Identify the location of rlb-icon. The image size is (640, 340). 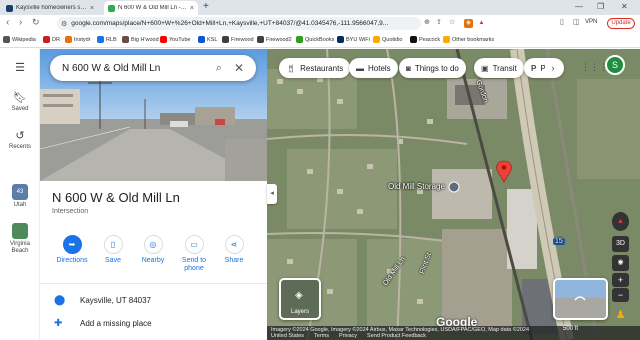
(100, 39).